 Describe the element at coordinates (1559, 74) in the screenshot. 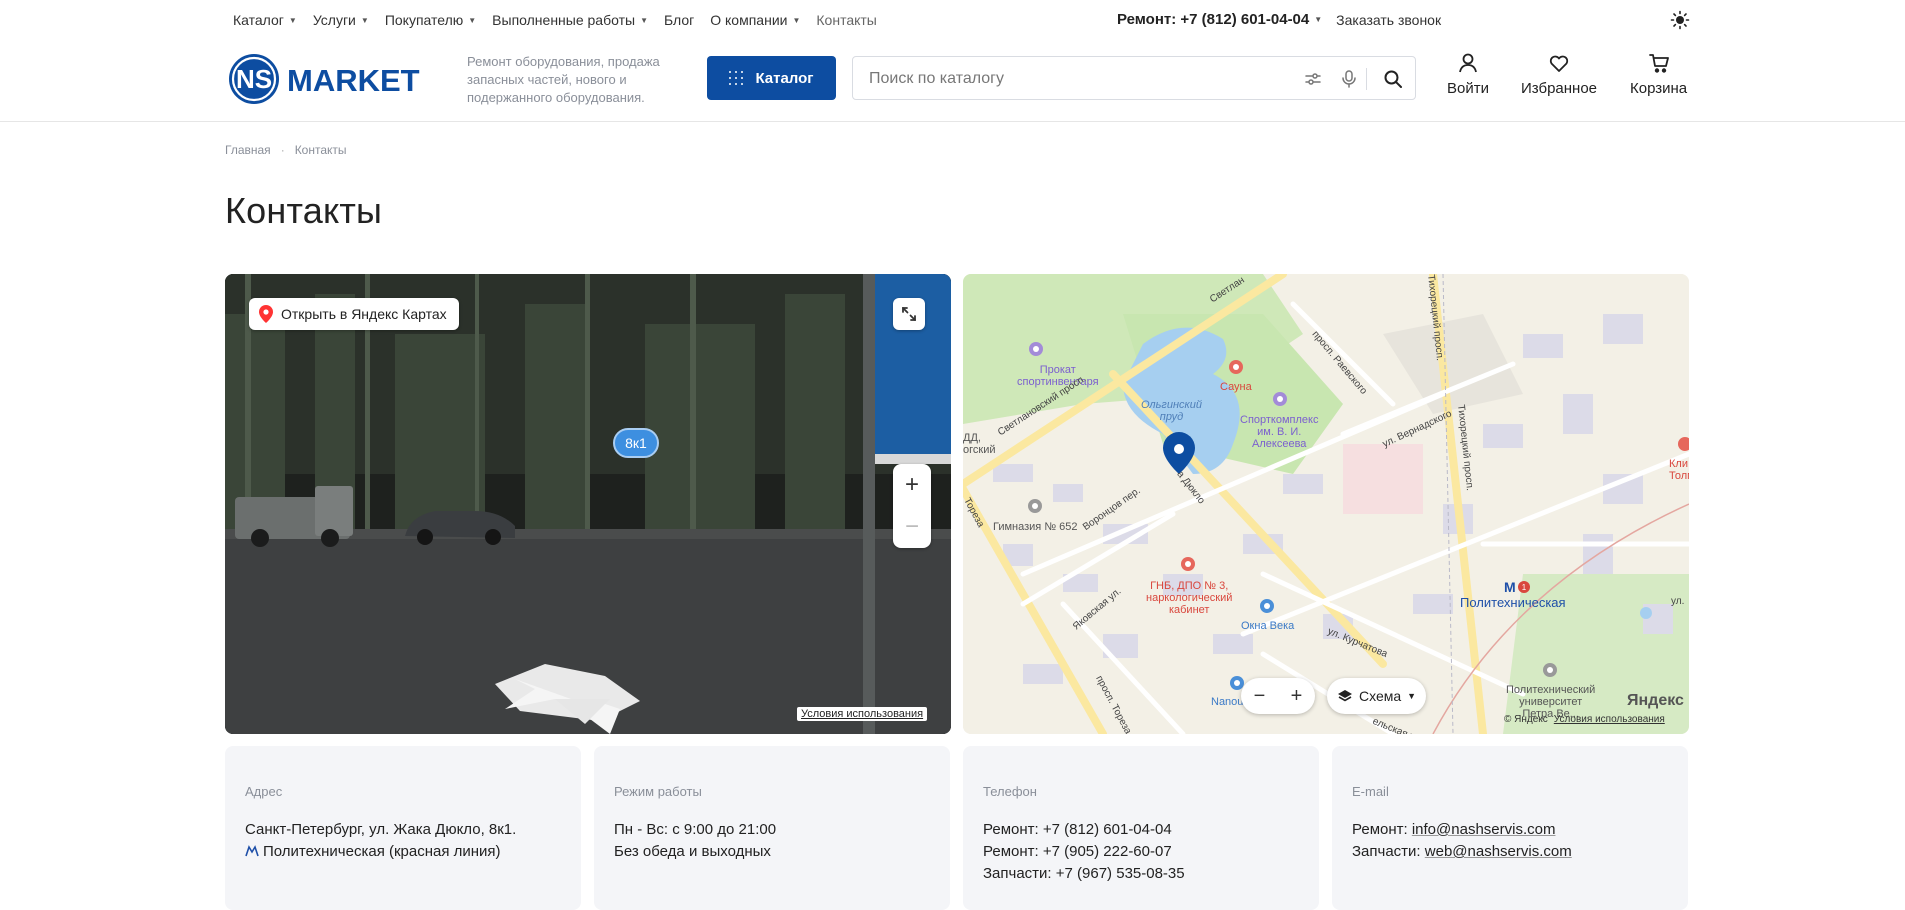

I see `favorites-button: Избранное` at that location.